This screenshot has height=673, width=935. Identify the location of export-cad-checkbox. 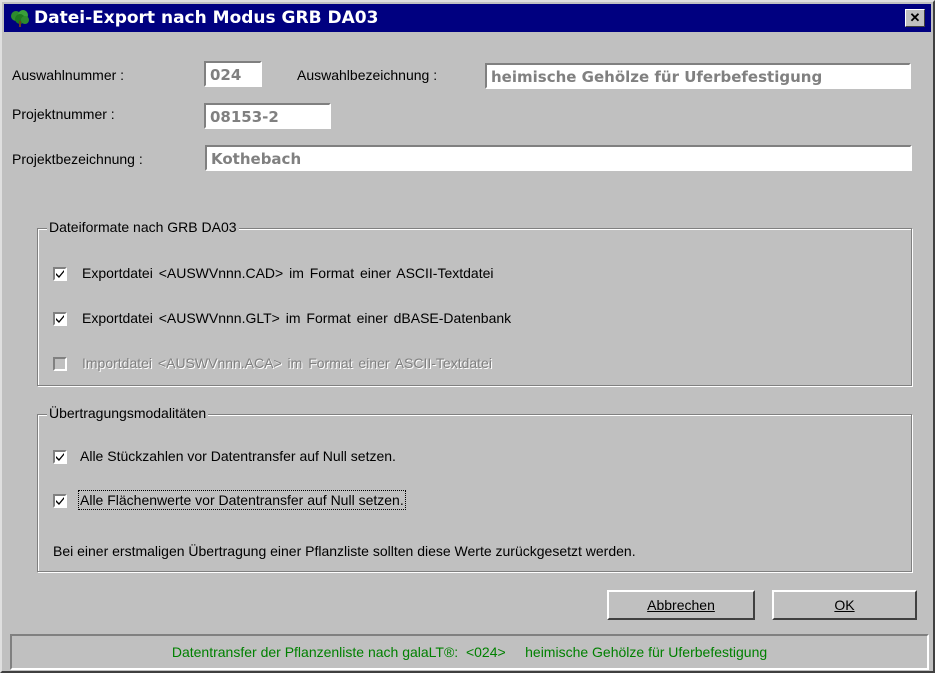
(60, 274).